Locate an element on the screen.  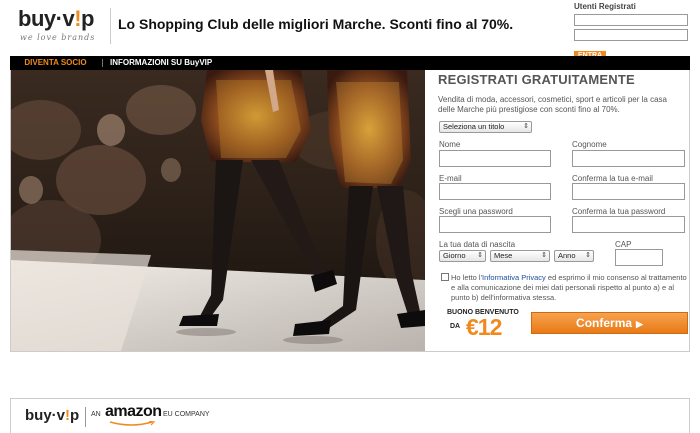
email-input is located at coordinates (495, 191).